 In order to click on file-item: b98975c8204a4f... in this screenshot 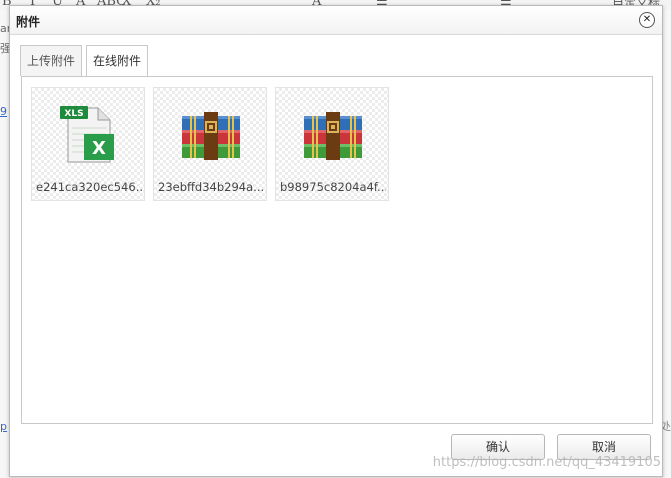, I will do `click(332, 144)`.